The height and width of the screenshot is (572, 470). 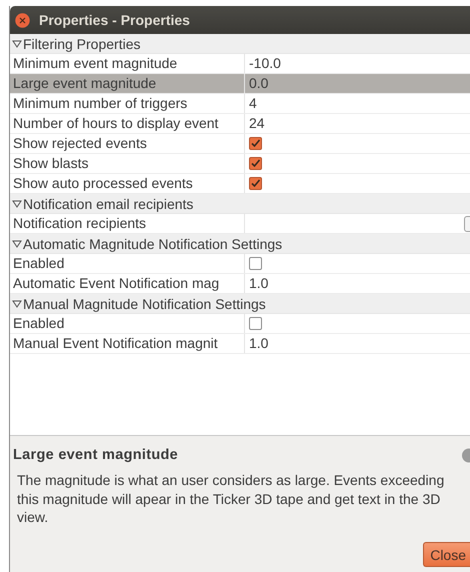 What do you see at coordinates (127, 143) in the screenshot?
I see `property-label: Show rejected events` at bounding box center [127, 143].